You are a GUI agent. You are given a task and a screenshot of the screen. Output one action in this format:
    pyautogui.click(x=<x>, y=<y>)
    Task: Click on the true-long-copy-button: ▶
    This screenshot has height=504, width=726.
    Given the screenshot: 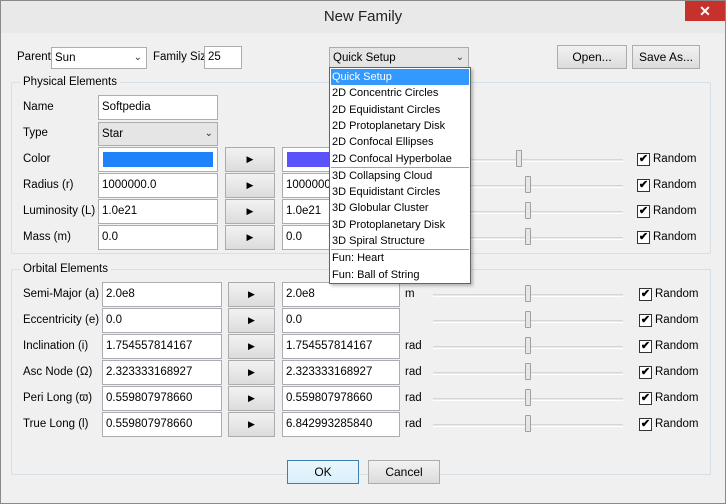 What is the action you would take?
    pyautogui.click(x=251, y=424)
    